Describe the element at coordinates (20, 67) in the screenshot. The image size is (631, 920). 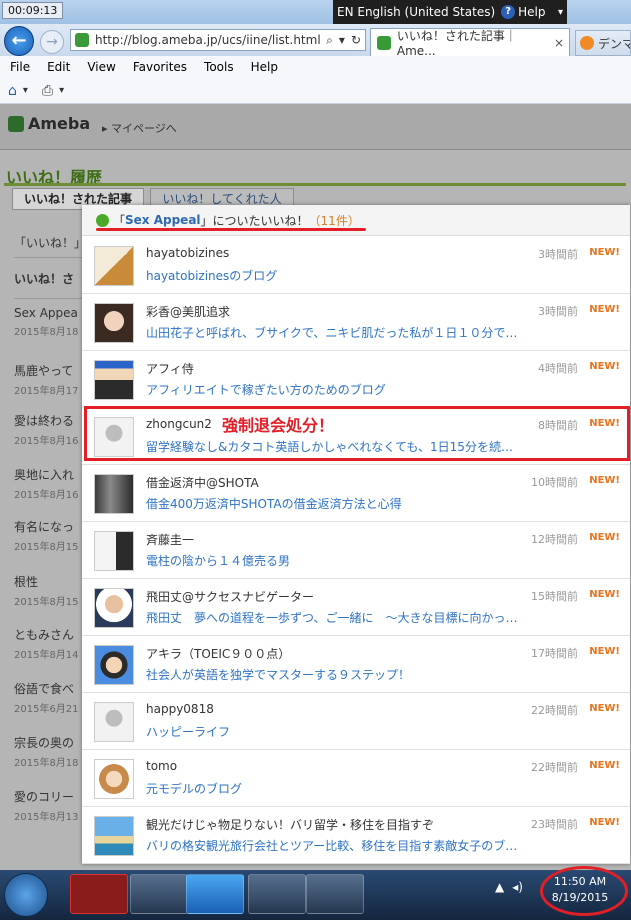
I see `menu-file: File` at that location.